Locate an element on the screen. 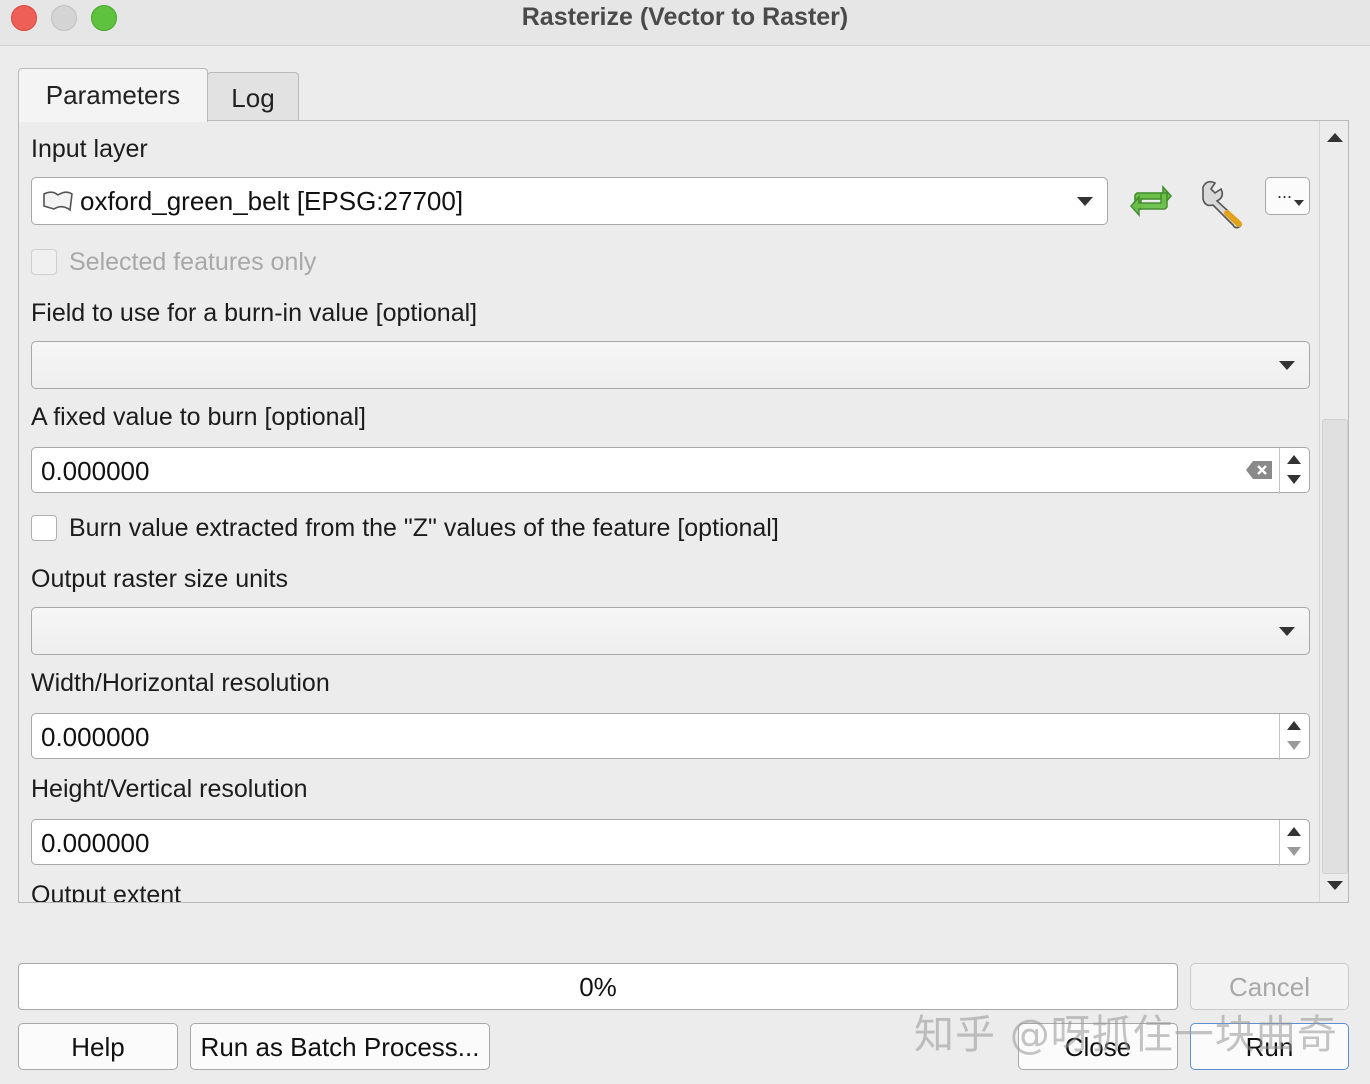 The height and width of the screenshot is (1084, 1370). selected-features-label: Selected features only is located at coordinates (193, 262).